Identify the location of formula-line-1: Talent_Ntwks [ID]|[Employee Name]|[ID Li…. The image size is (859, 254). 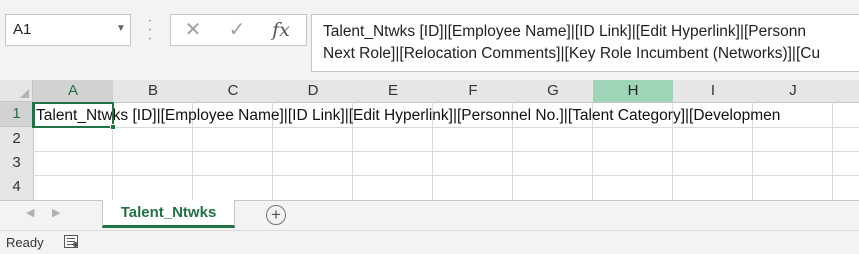
(565, 31).